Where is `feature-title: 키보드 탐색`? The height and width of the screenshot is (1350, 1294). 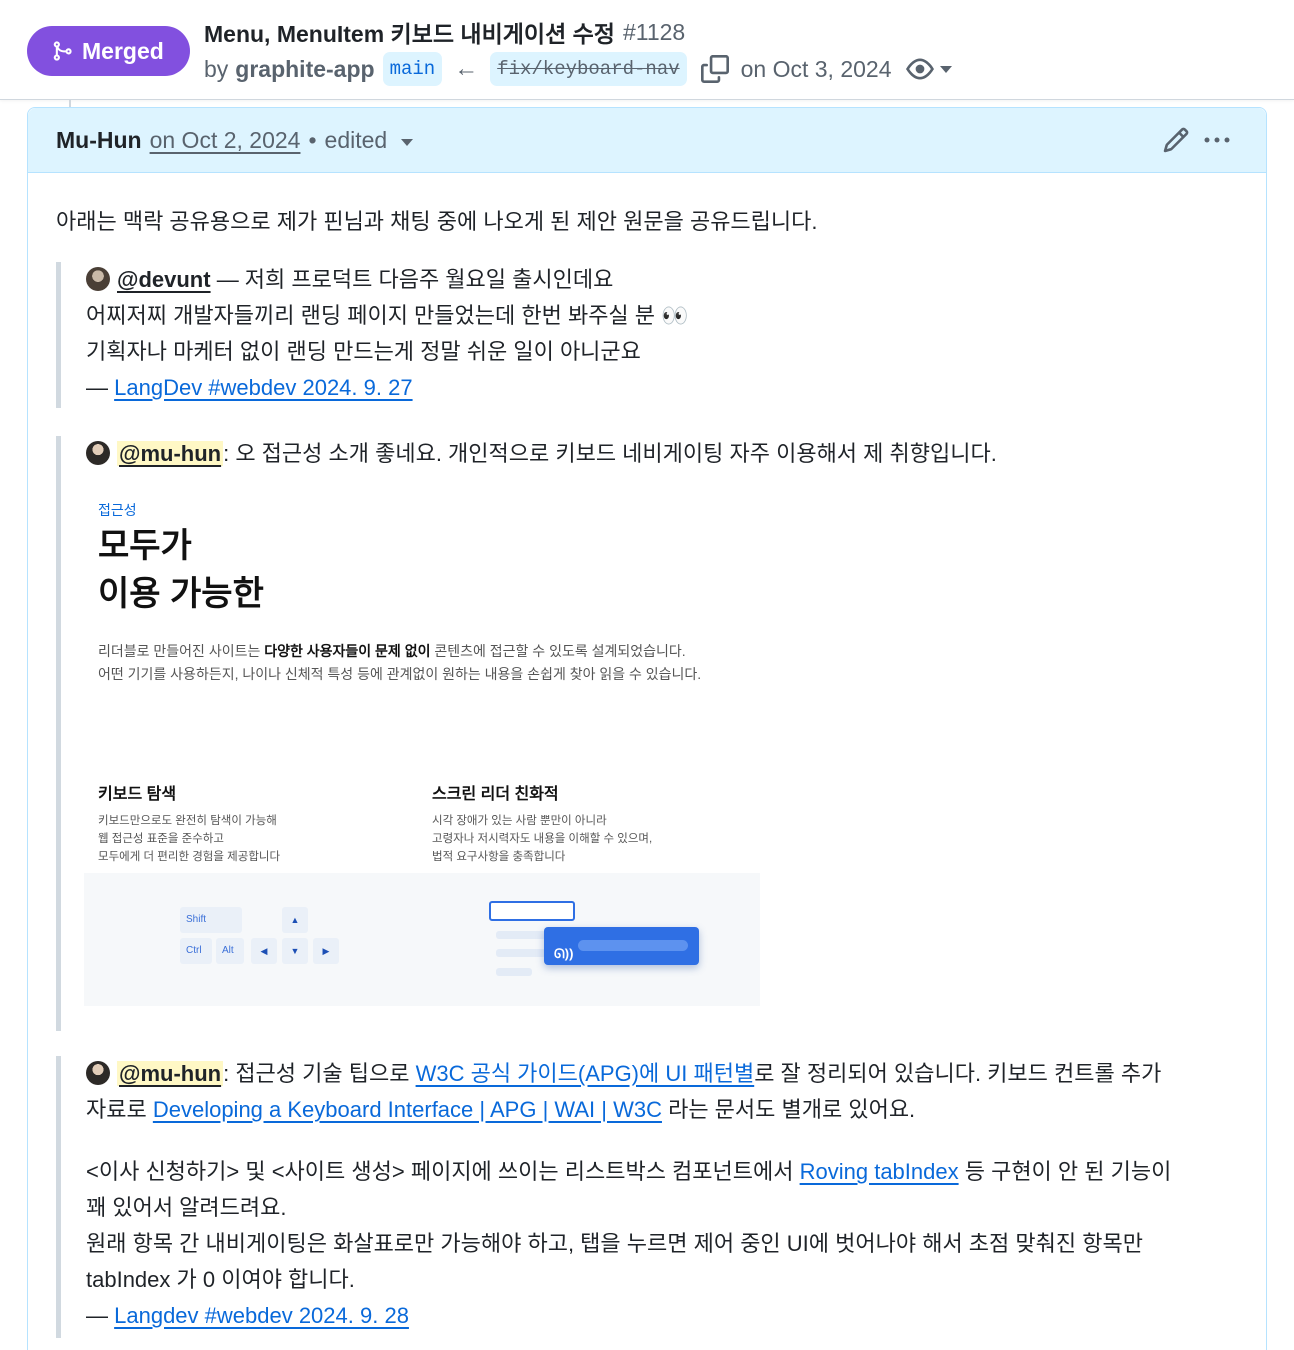 feature-title: 키보드 탐색 is located at coordinates (137, 794).